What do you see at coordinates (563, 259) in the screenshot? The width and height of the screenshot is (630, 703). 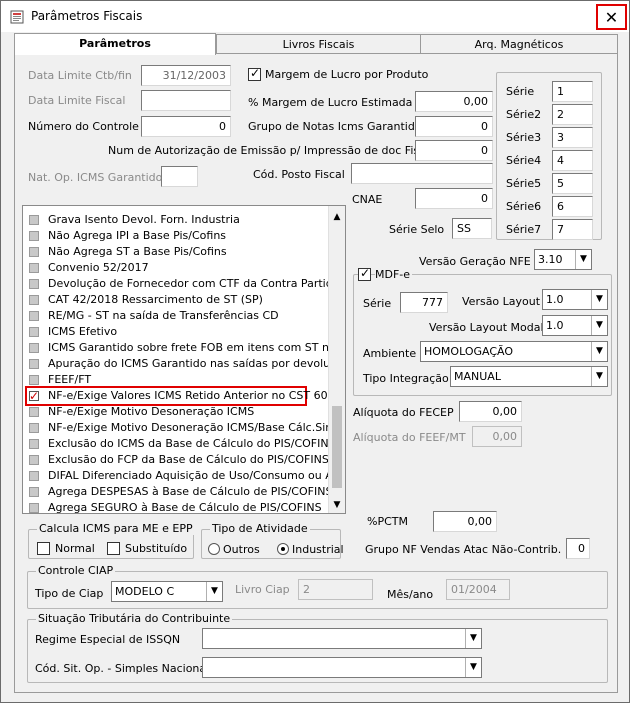 I see `versao-geracao-select: 3.10 ▼` at bounding box center [563, 259].